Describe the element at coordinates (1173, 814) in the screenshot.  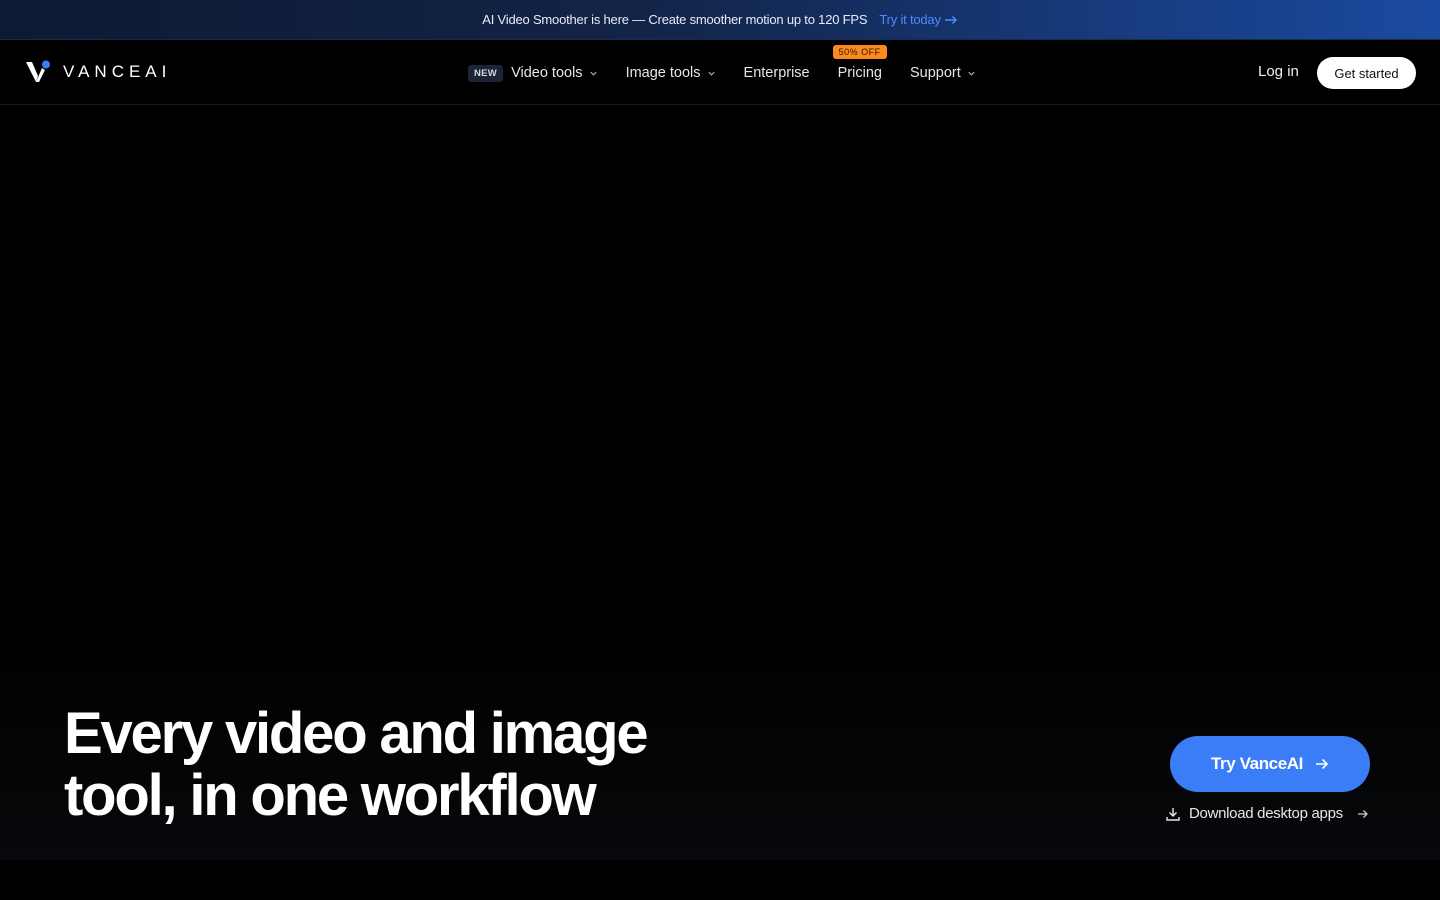
I see `download-icon` at that location.